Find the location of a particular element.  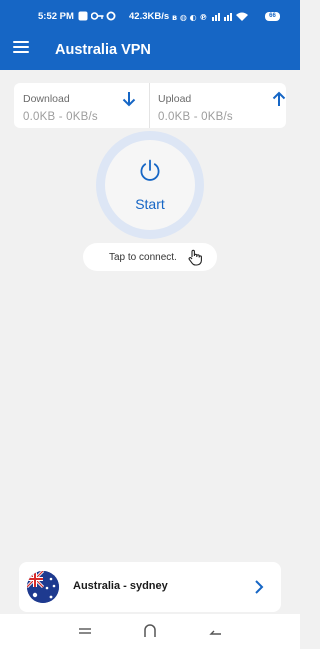

australia-flag-icon is located at coordinates (43, 587).